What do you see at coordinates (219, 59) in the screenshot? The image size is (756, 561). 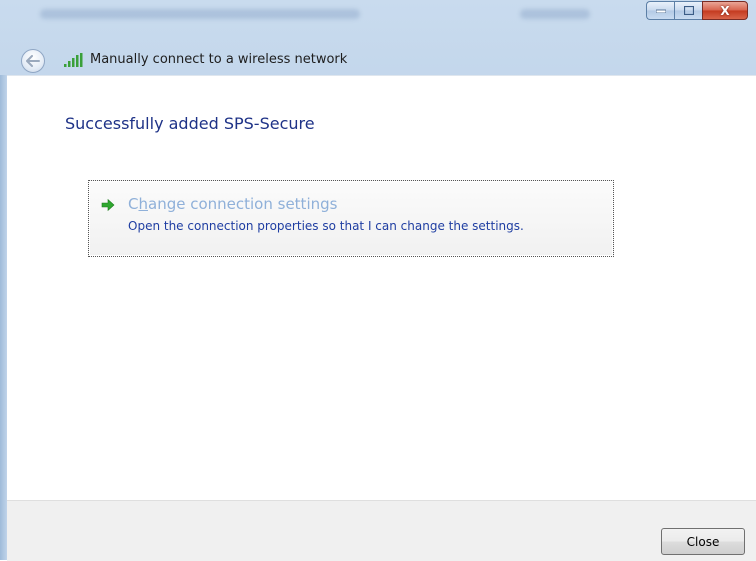 I see `dialog-title: Manually connect to a wireless network` at bounding box center [219, 59].